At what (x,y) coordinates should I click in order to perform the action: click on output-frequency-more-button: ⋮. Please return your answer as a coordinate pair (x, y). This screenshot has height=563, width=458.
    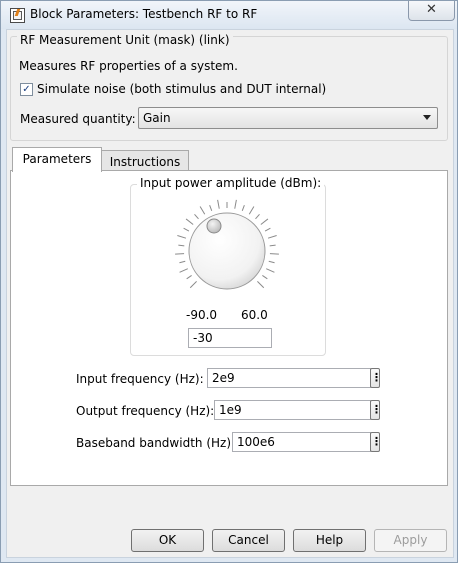
    Looking at the image, I should click on (376, 410).